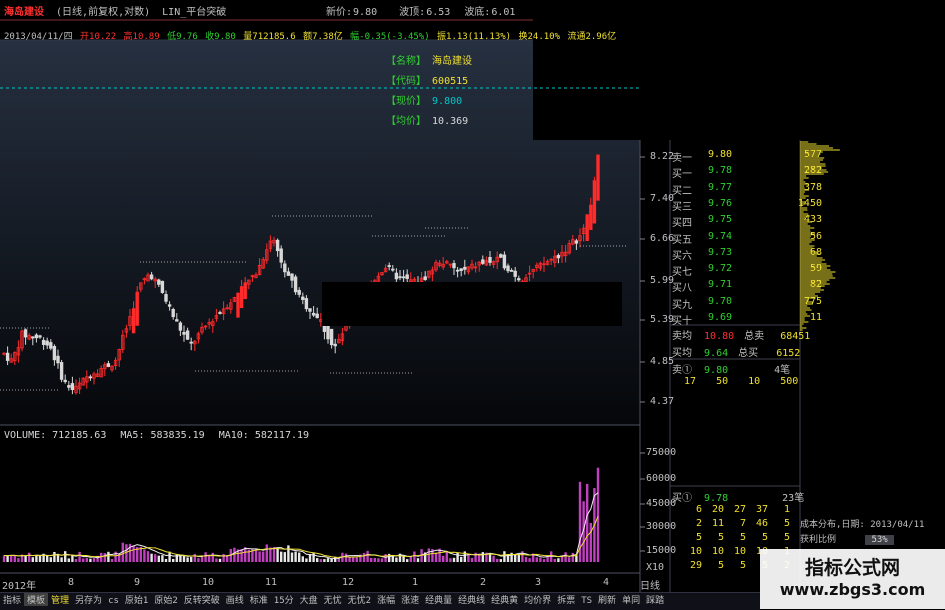 Image resolution: width=945 pixels, height=610 pixels. What do you see at coordinates (202, 599) in the screenshot?
I see `indicator-tab: 反转突破` at bounding box center [202, 599].